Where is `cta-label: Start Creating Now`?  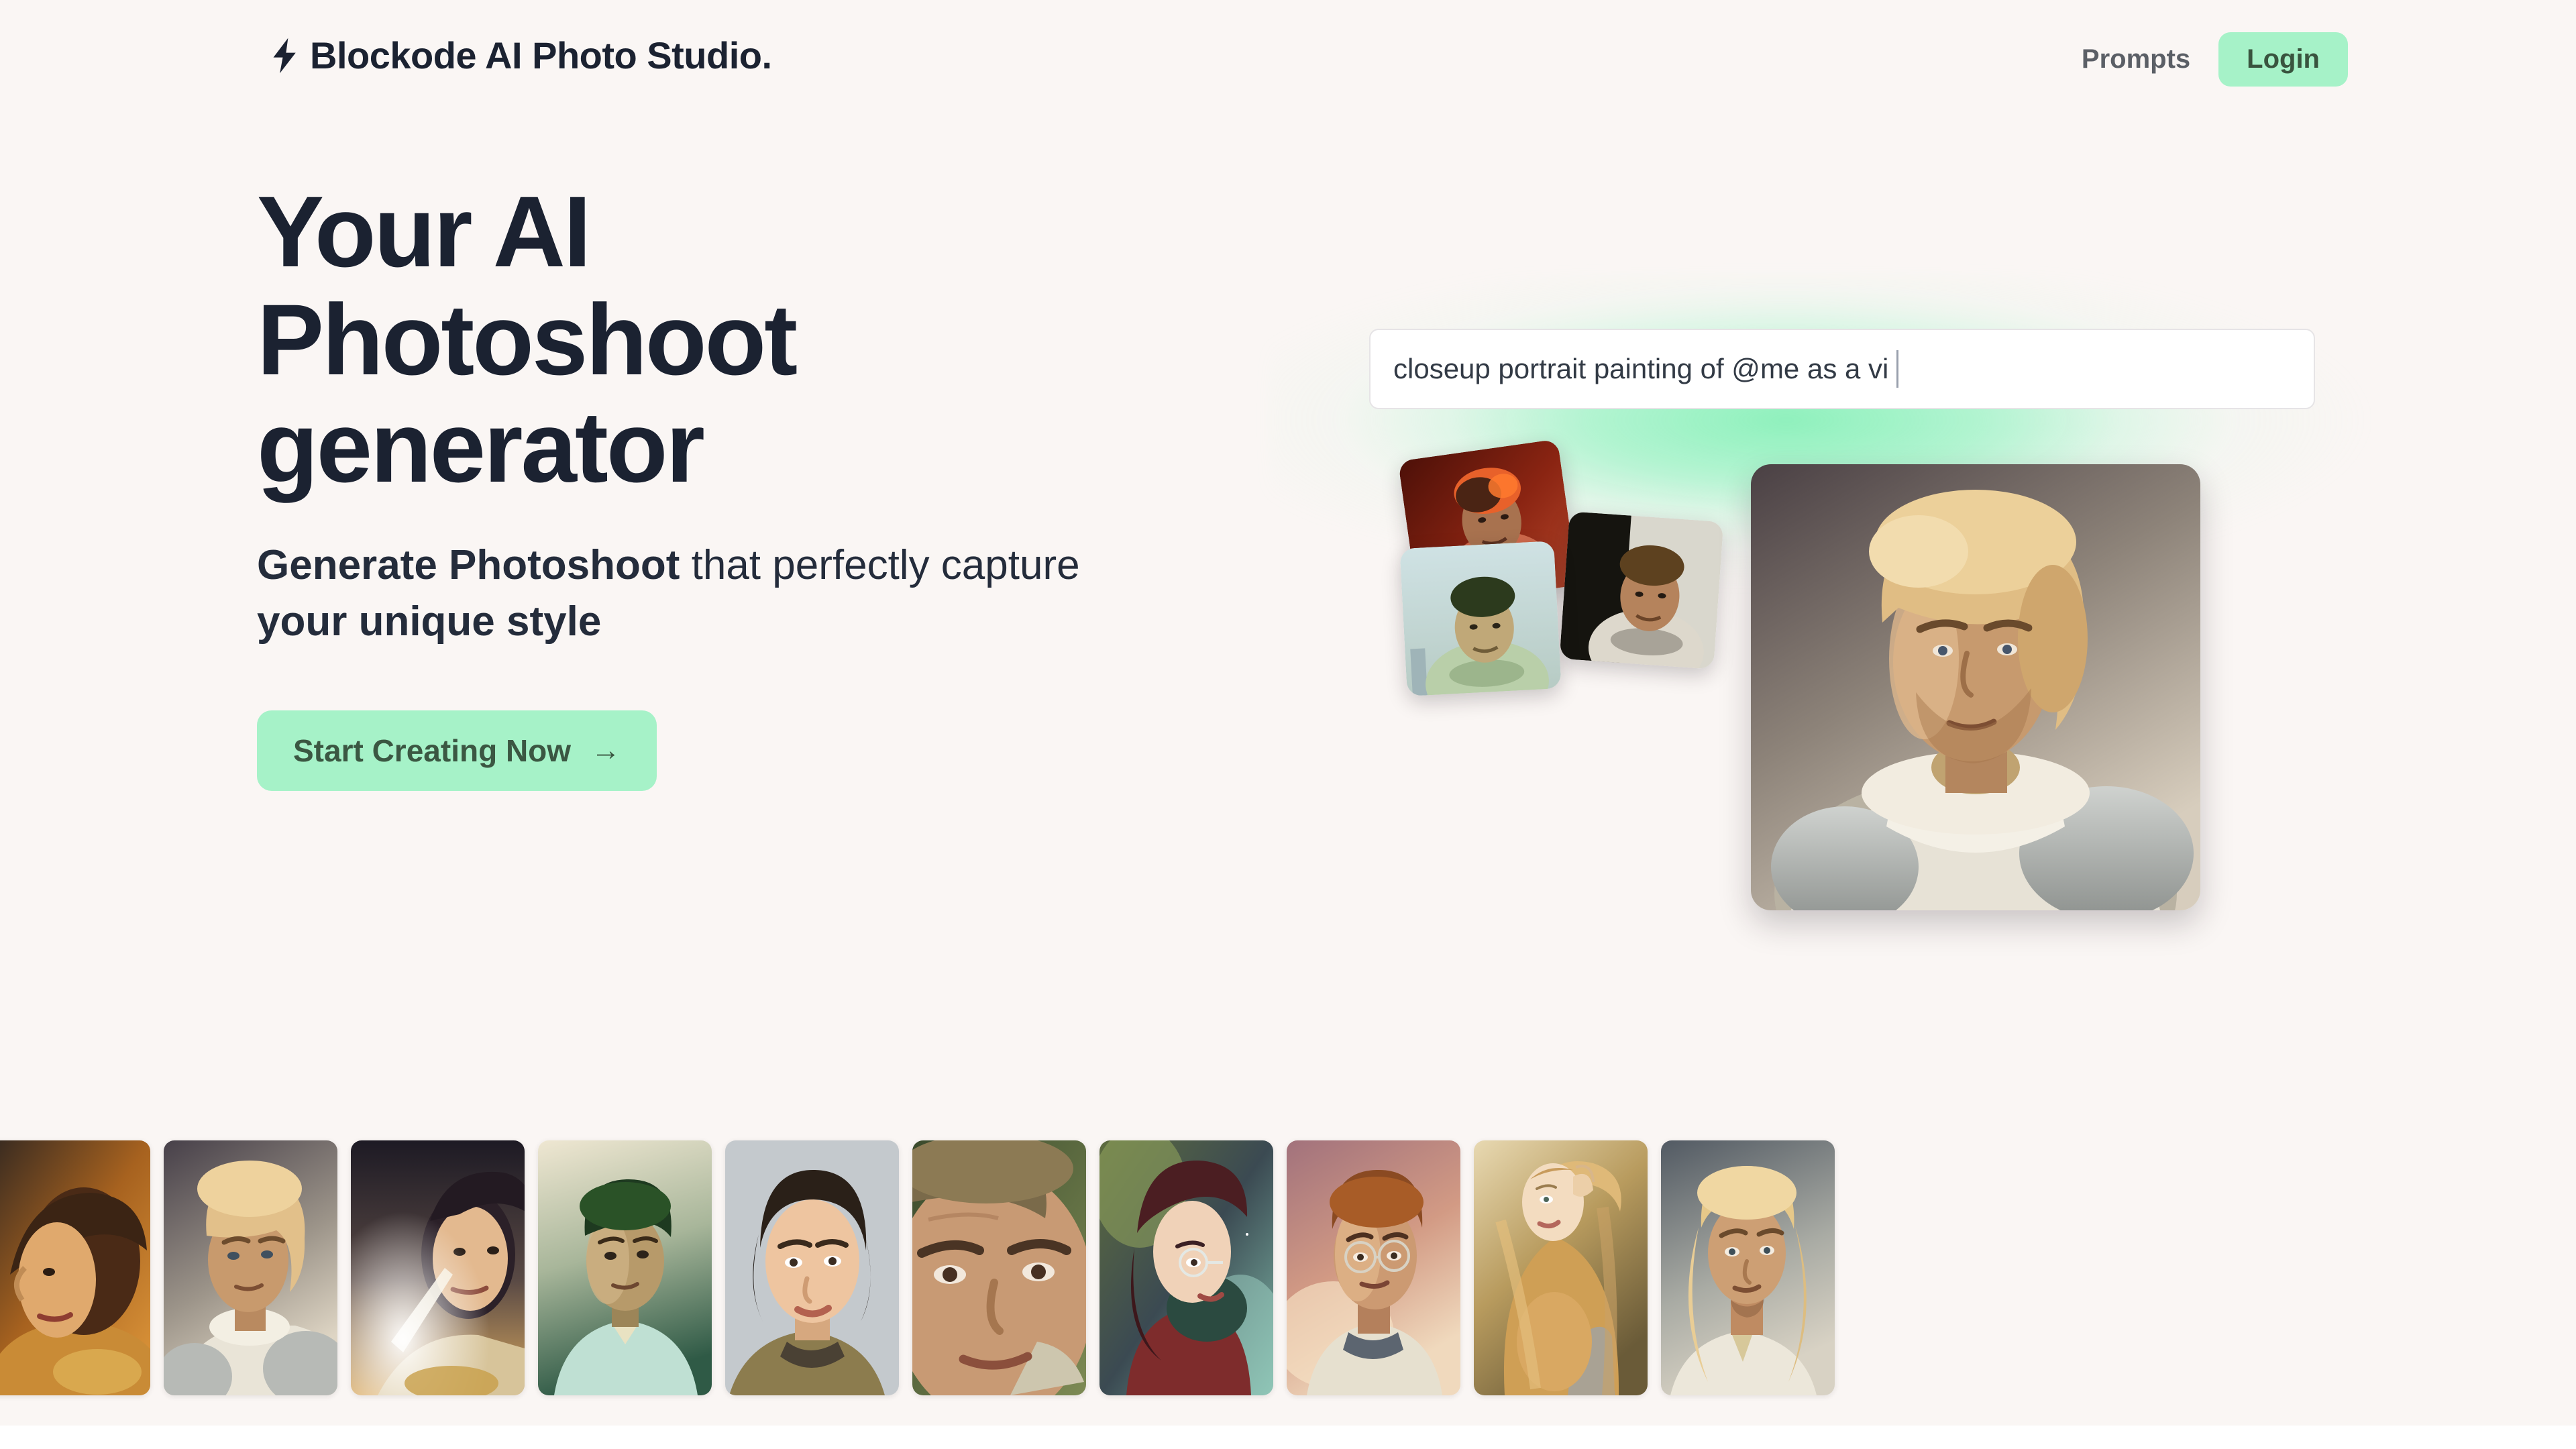 cta-label: Start Creating Now is located at coordinates (432, 751).